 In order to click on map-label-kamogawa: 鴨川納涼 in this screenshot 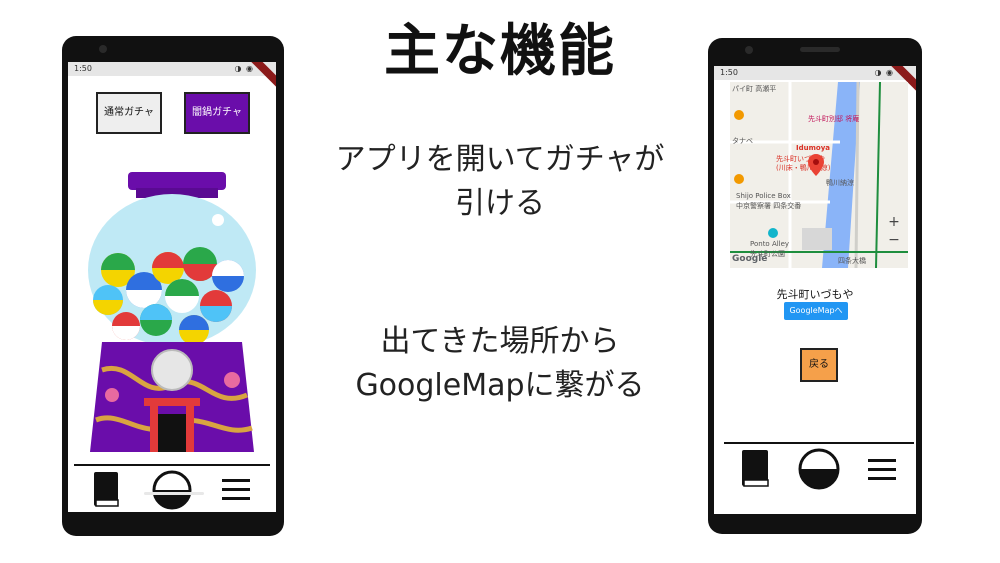, I will do `click(840, 183)`.